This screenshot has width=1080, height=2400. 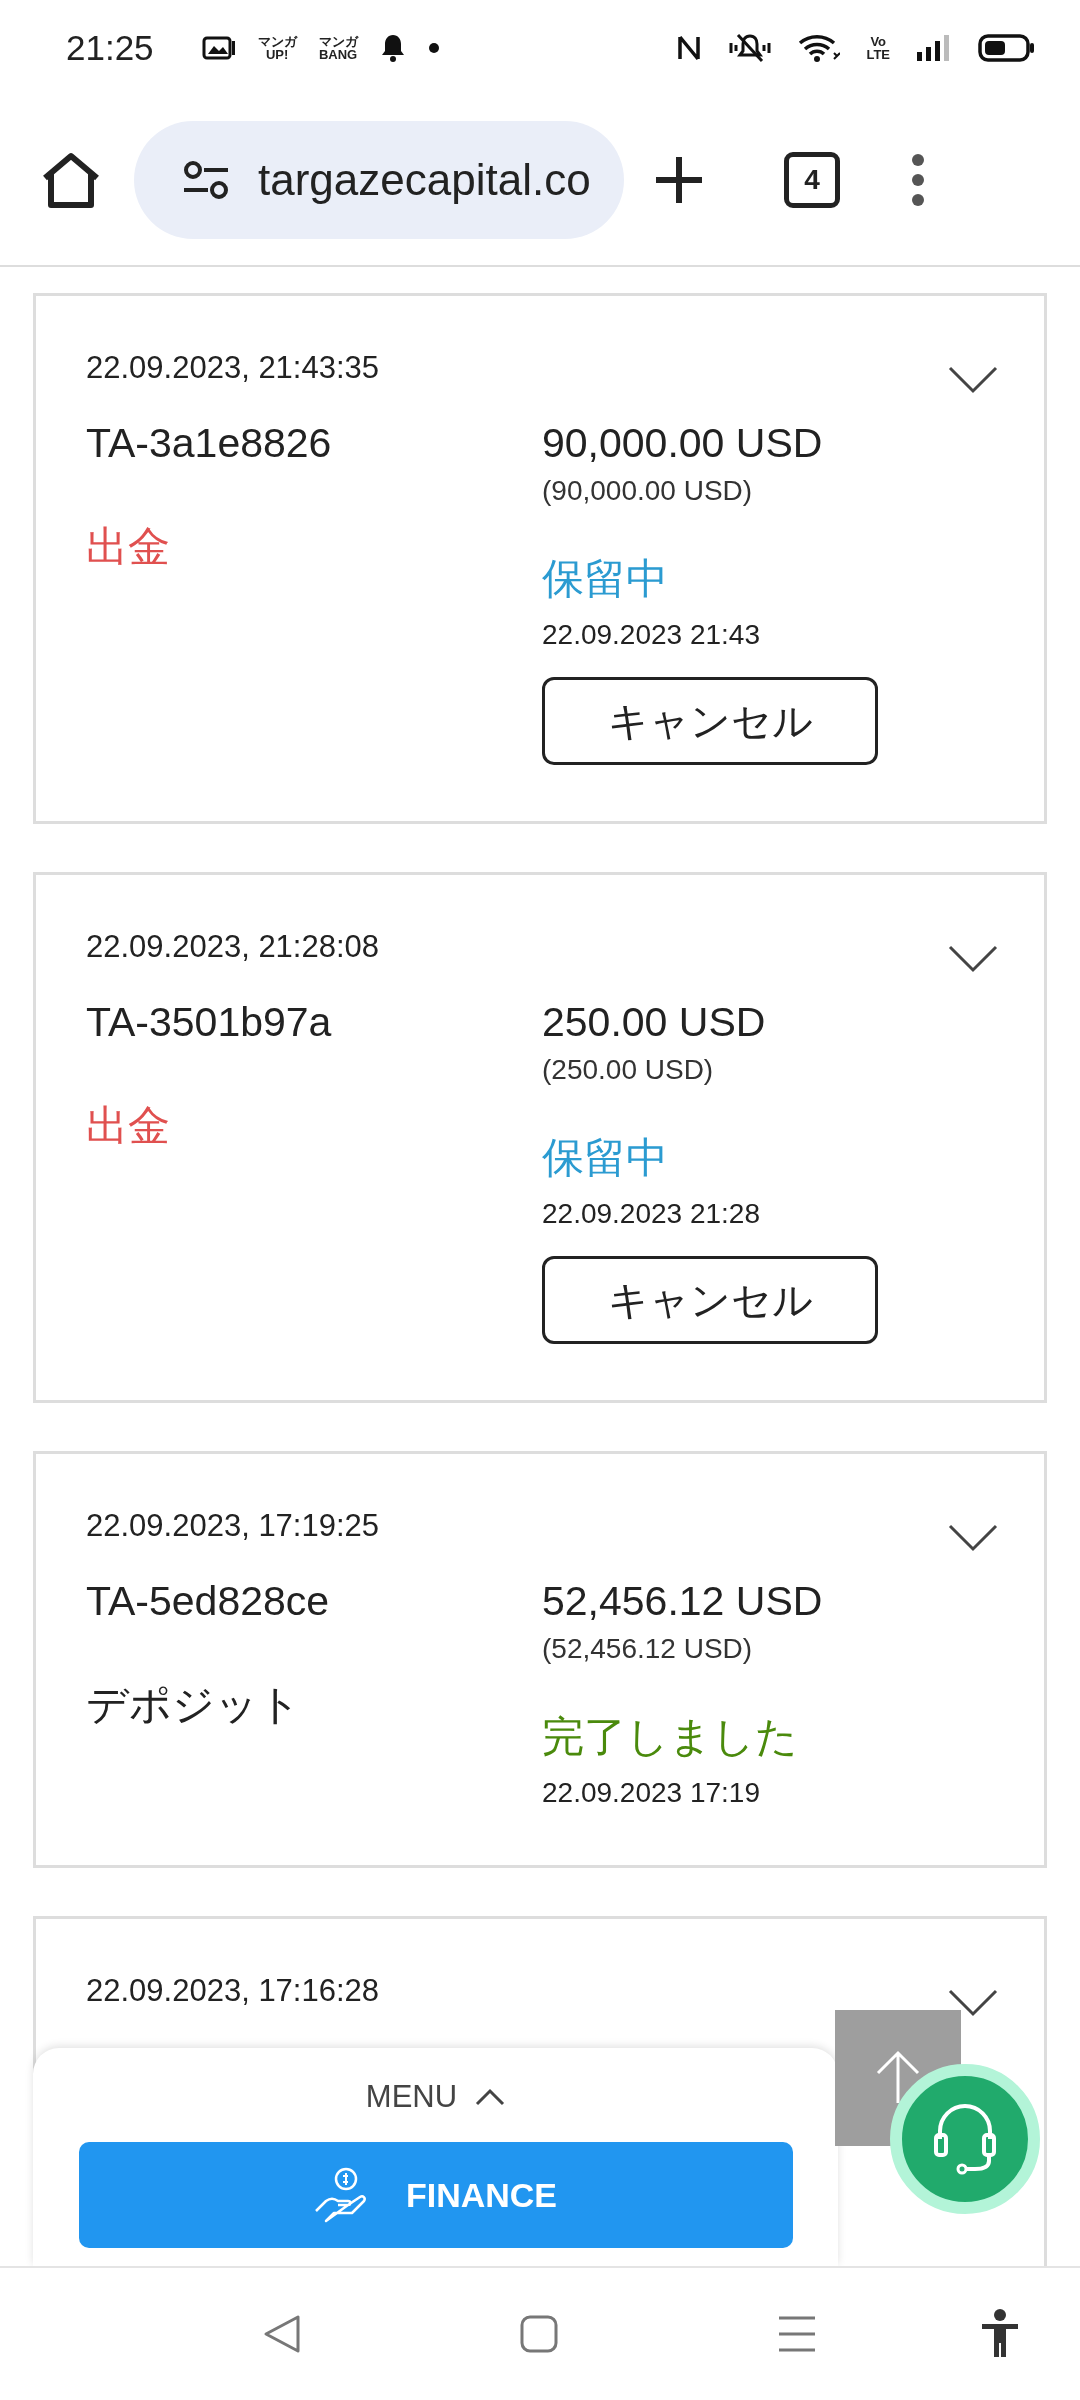 I want to click on accessibility-icon, so click(x=1000, y=2334).